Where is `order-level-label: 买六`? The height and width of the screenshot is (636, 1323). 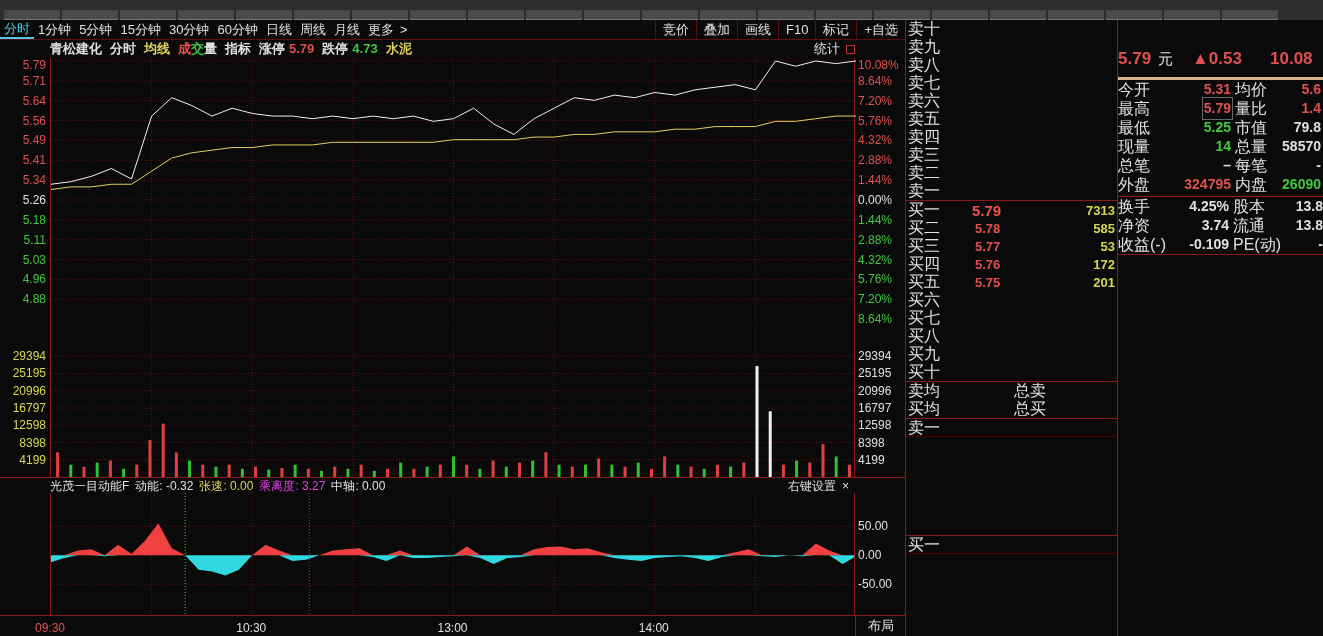 order-level-label: 买六 is located at coordinates (924, 300).